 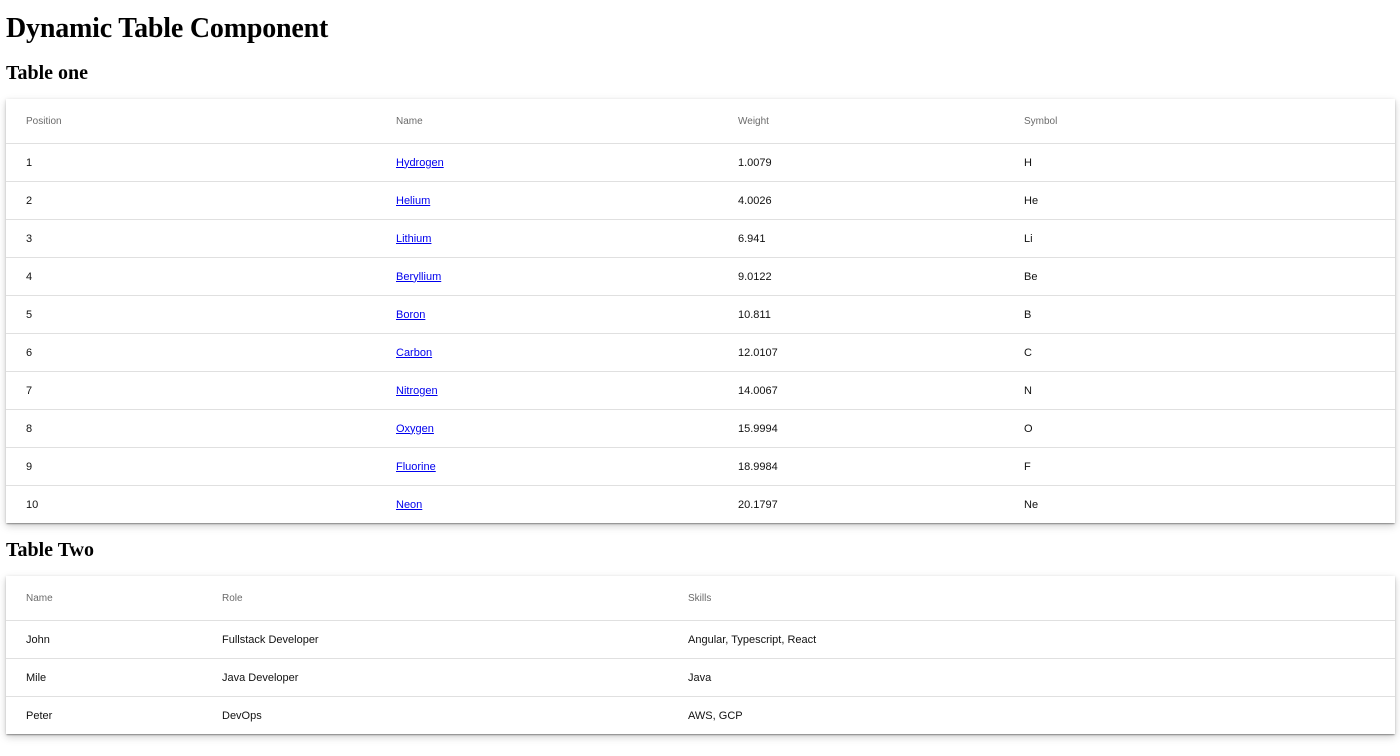 What do you see at coordinates (410, 315) in the screenshot?
I see `element-name-link: Boron` at bounding box center [410, 315].